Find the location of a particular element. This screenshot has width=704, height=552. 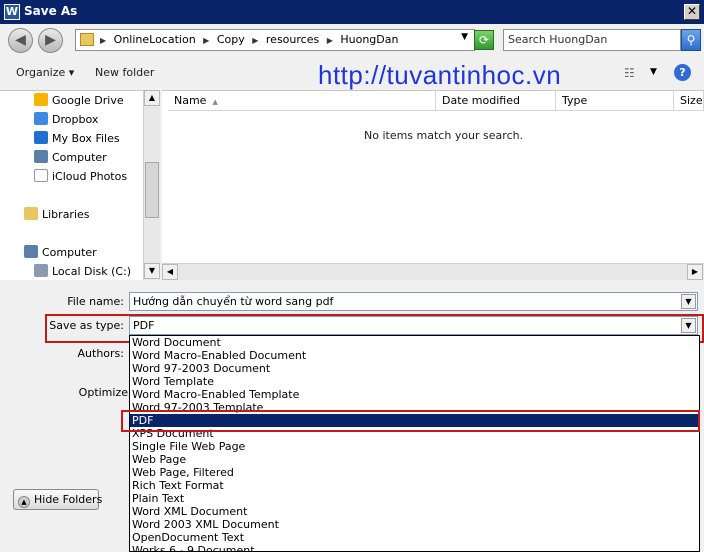

libraries-icon is located at coordinates (31, 213).